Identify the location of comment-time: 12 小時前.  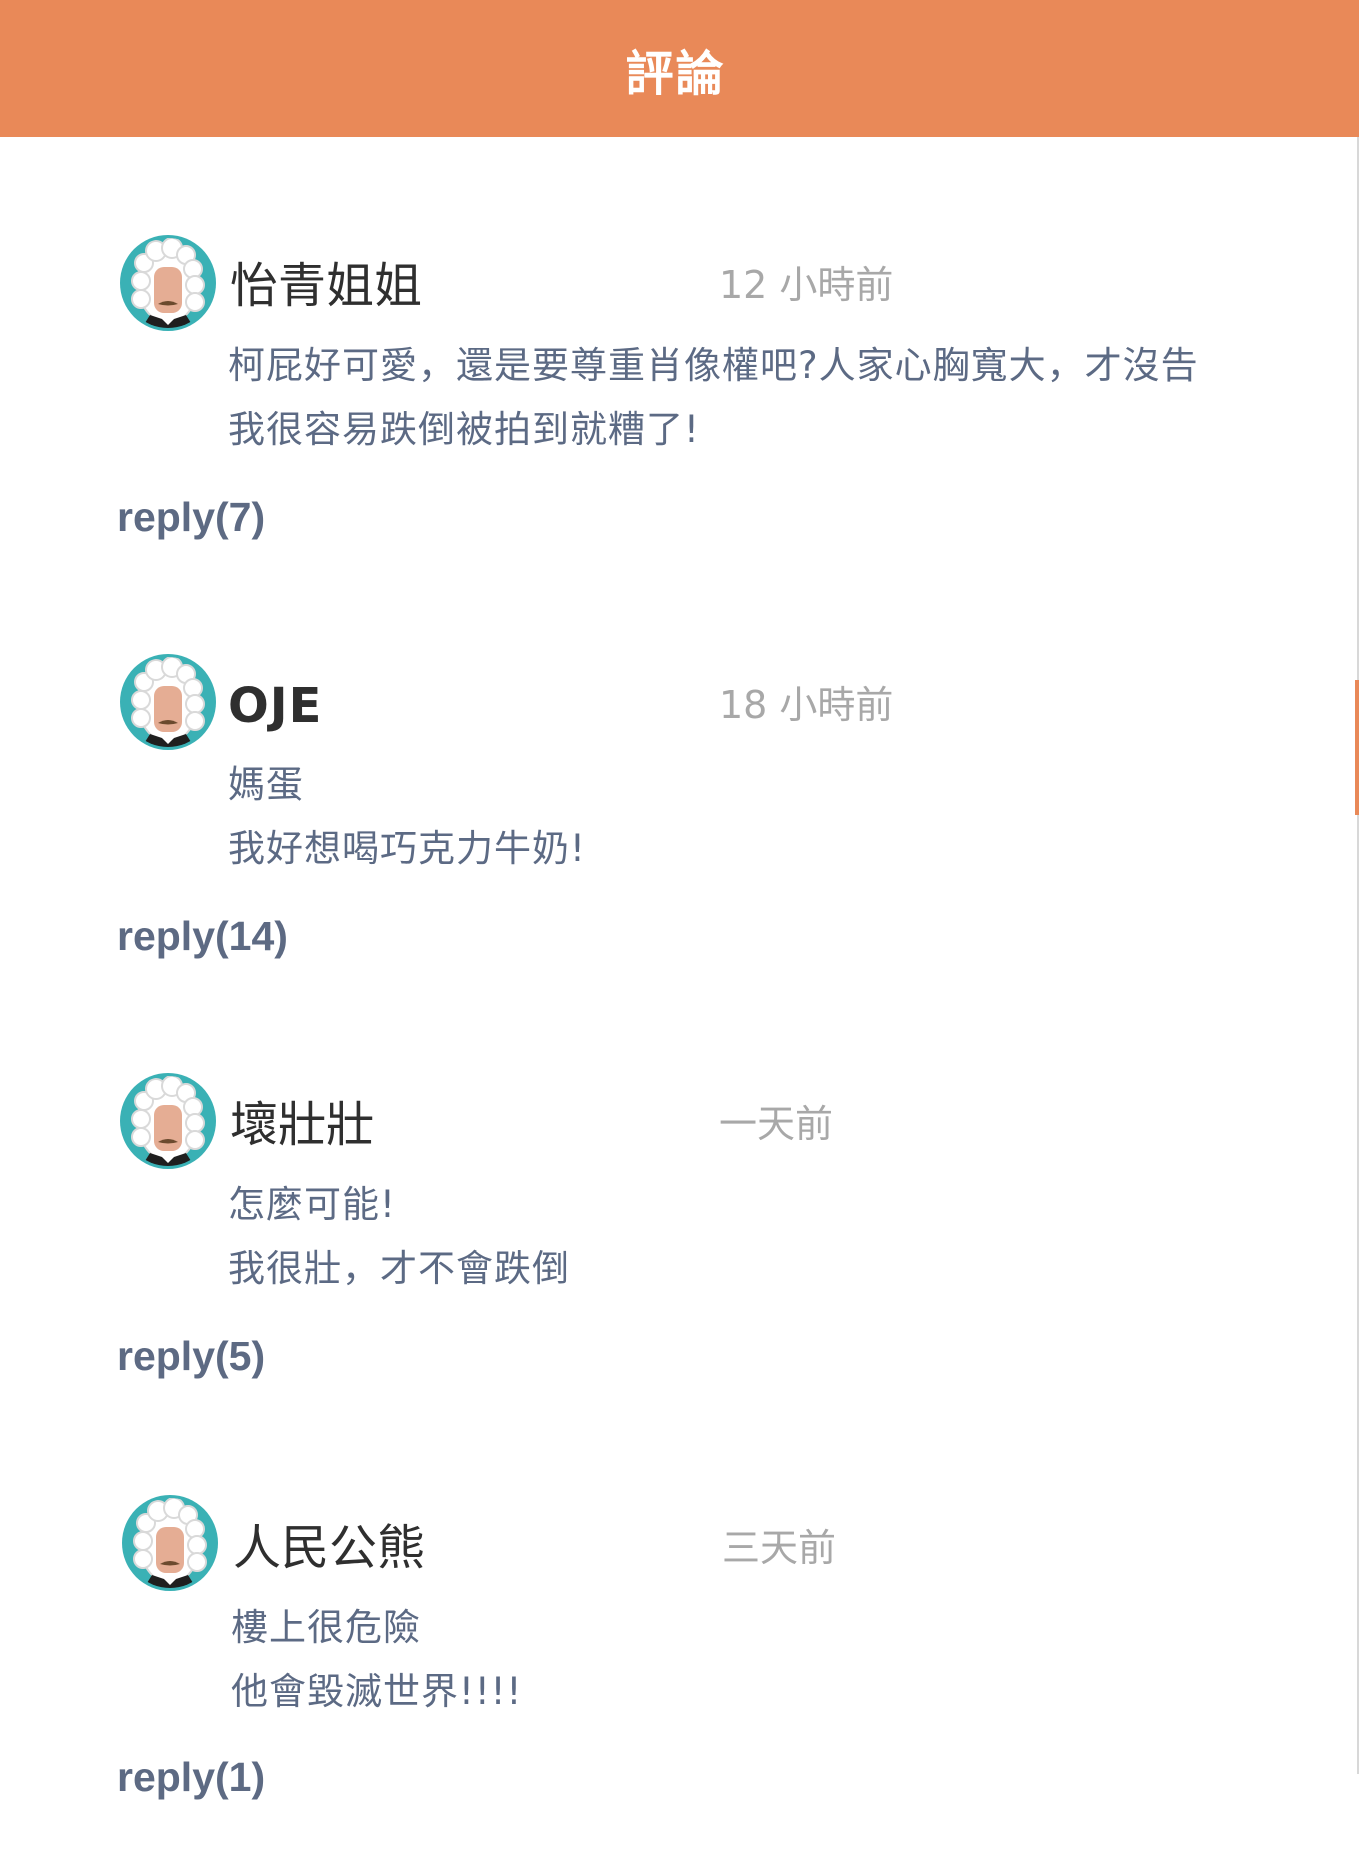
(806, 285).